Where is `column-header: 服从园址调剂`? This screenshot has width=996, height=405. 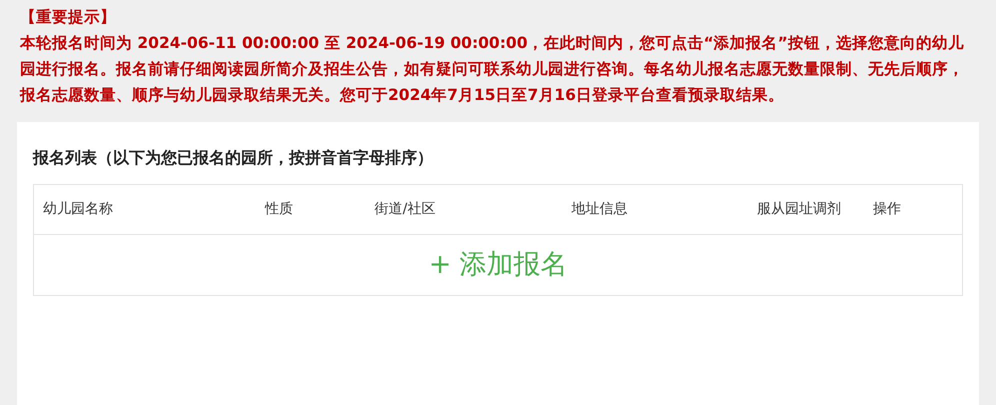 column-header: 服从园址调剂 is located at coordinates (799, 209).